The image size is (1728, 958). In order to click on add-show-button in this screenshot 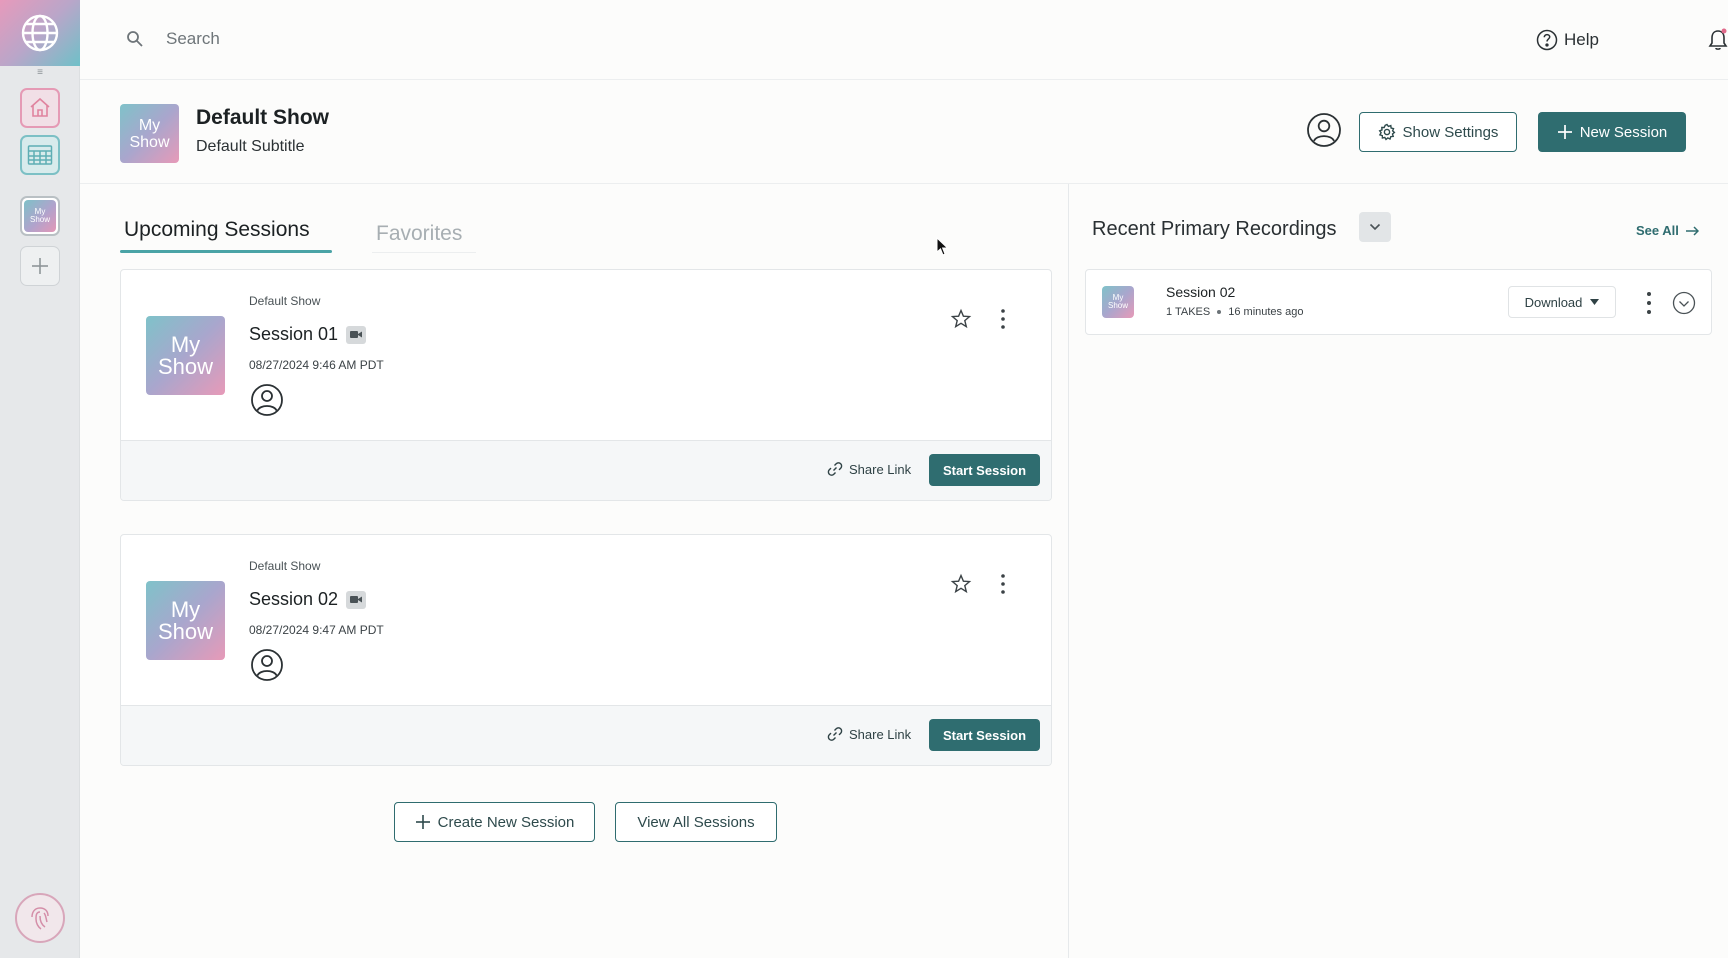, I will do `click(40, 266)`.